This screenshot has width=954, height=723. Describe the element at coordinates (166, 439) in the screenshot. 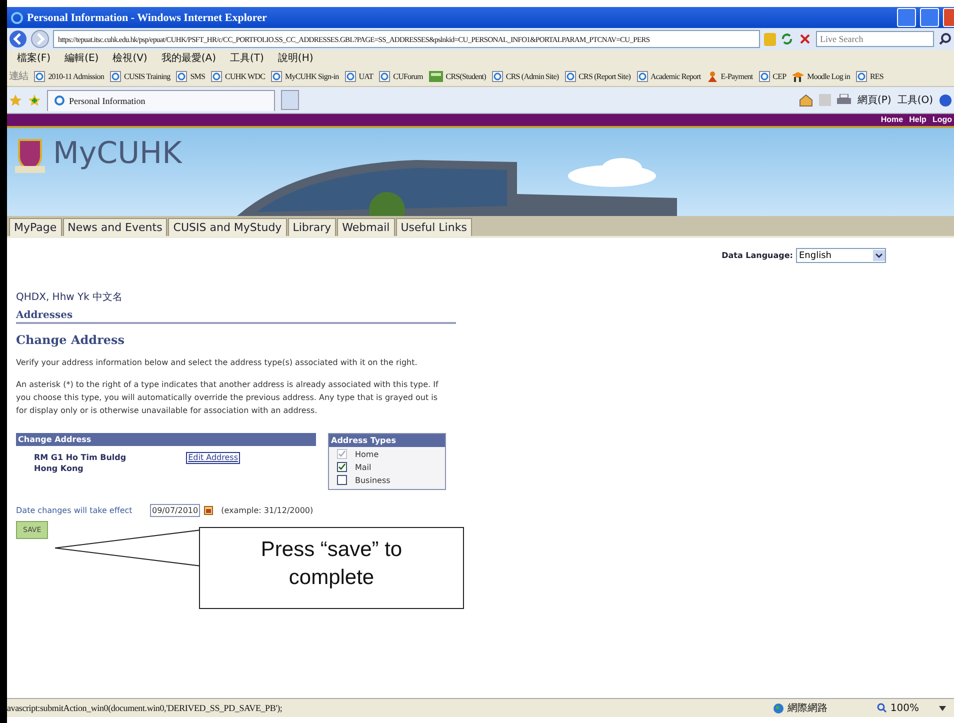

I see `panel-header: Change Address` at that location.